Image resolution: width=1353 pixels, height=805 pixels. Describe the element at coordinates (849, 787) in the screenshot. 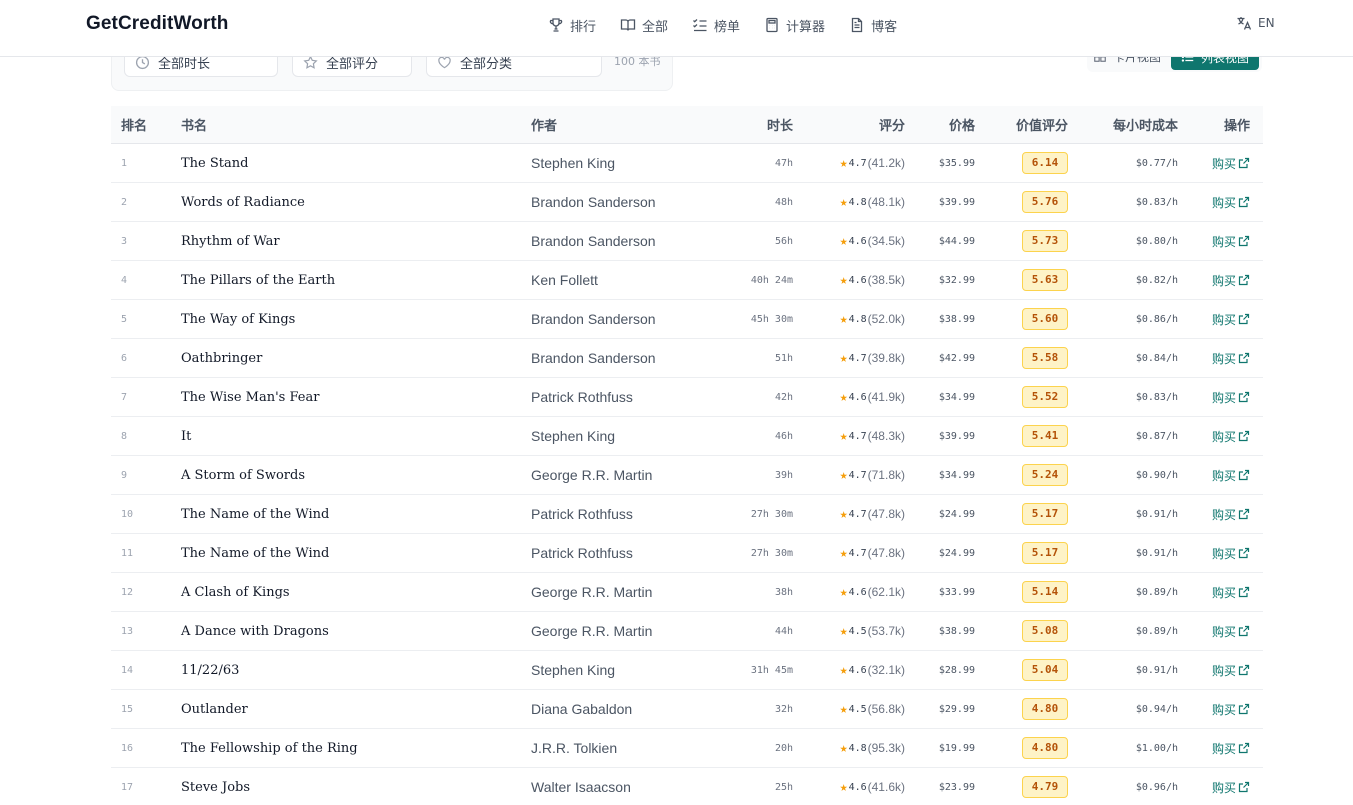

I see `rating-cell: ★ 4.6 (41.6k)` at that location.